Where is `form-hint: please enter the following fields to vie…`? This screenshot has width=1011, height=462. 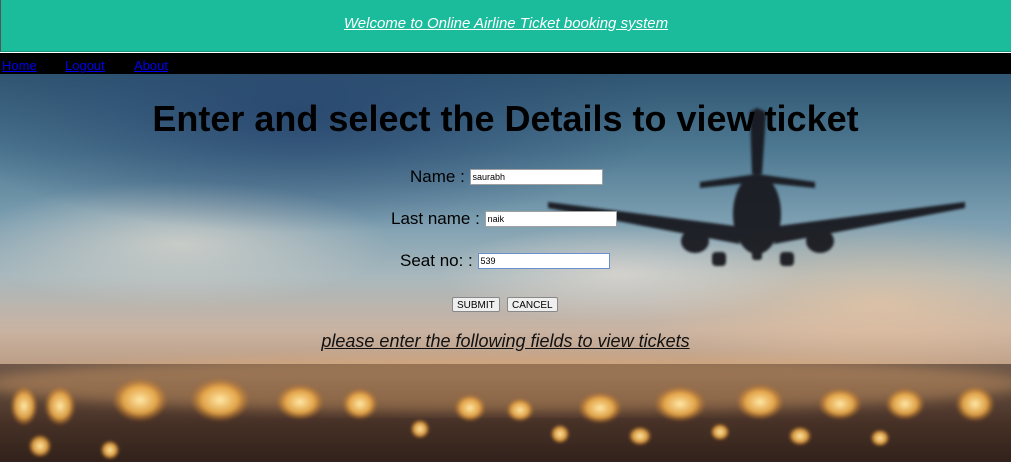
form-hint: please enter the following fields to vie… is located at coordinates (505, 341).